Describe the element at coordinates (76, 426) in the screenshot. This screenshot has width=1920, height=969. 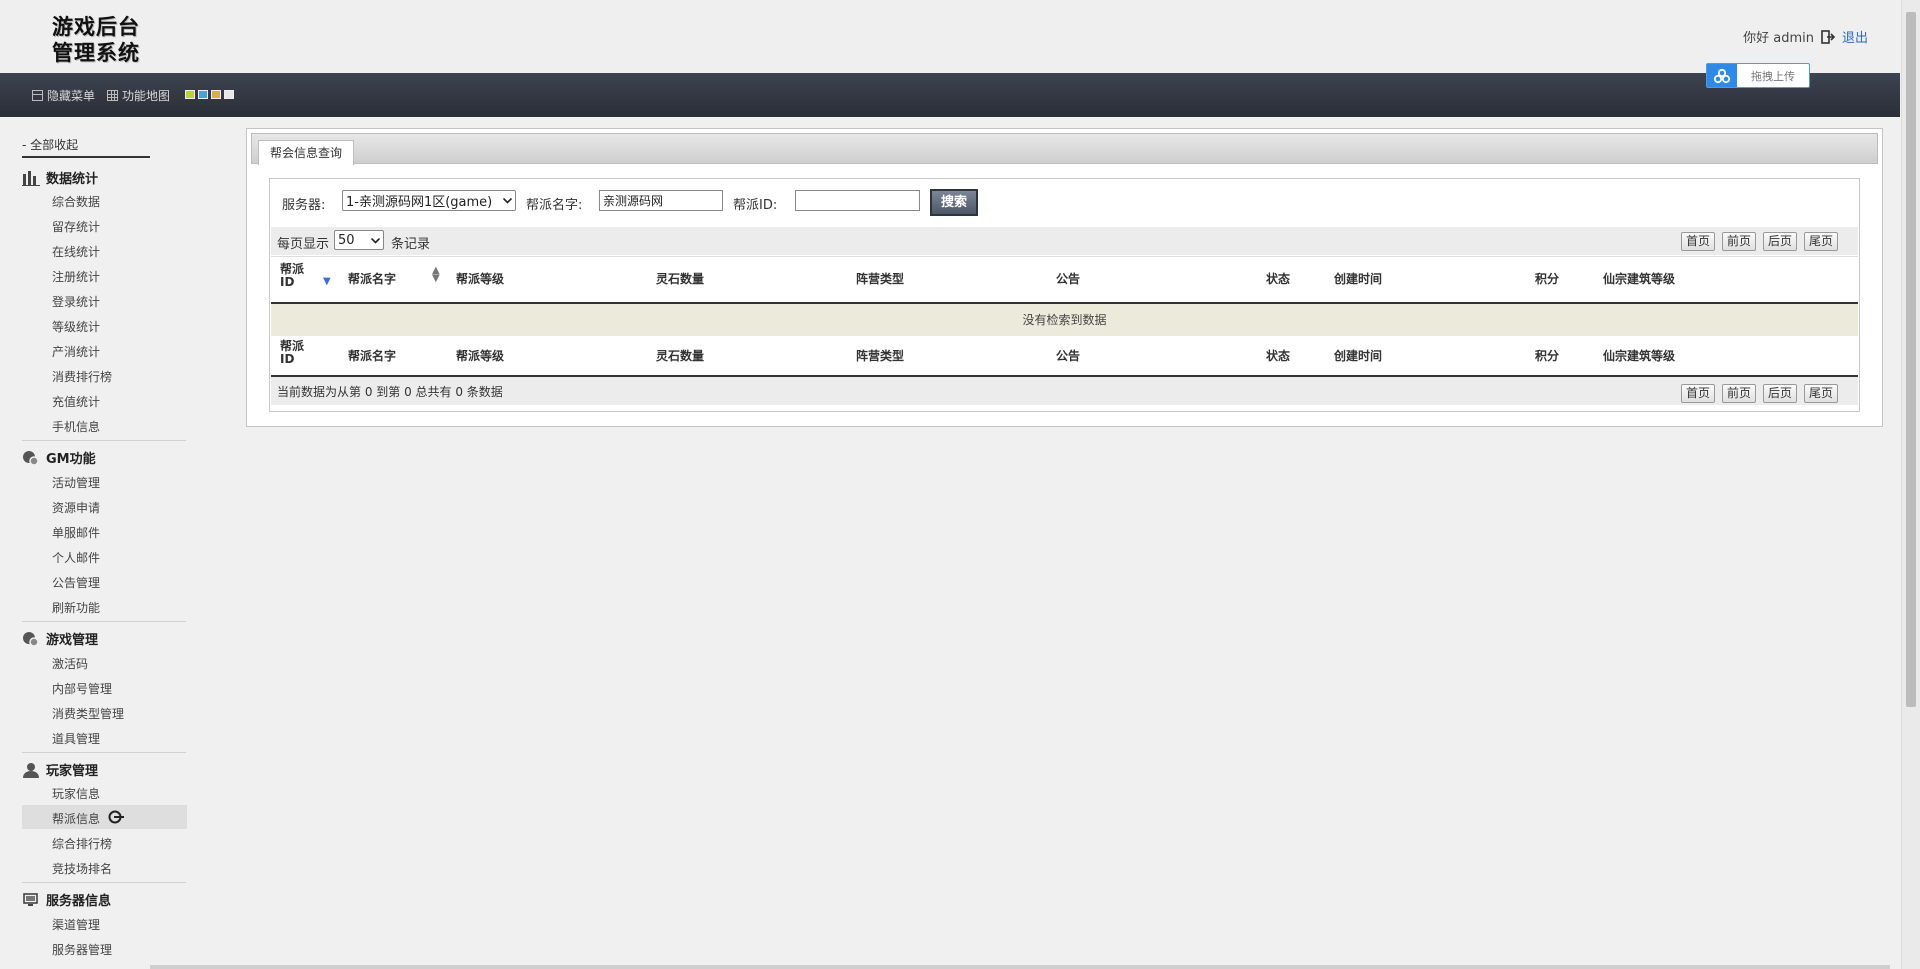
I see `sidebar-item: 手机信息` at that location.